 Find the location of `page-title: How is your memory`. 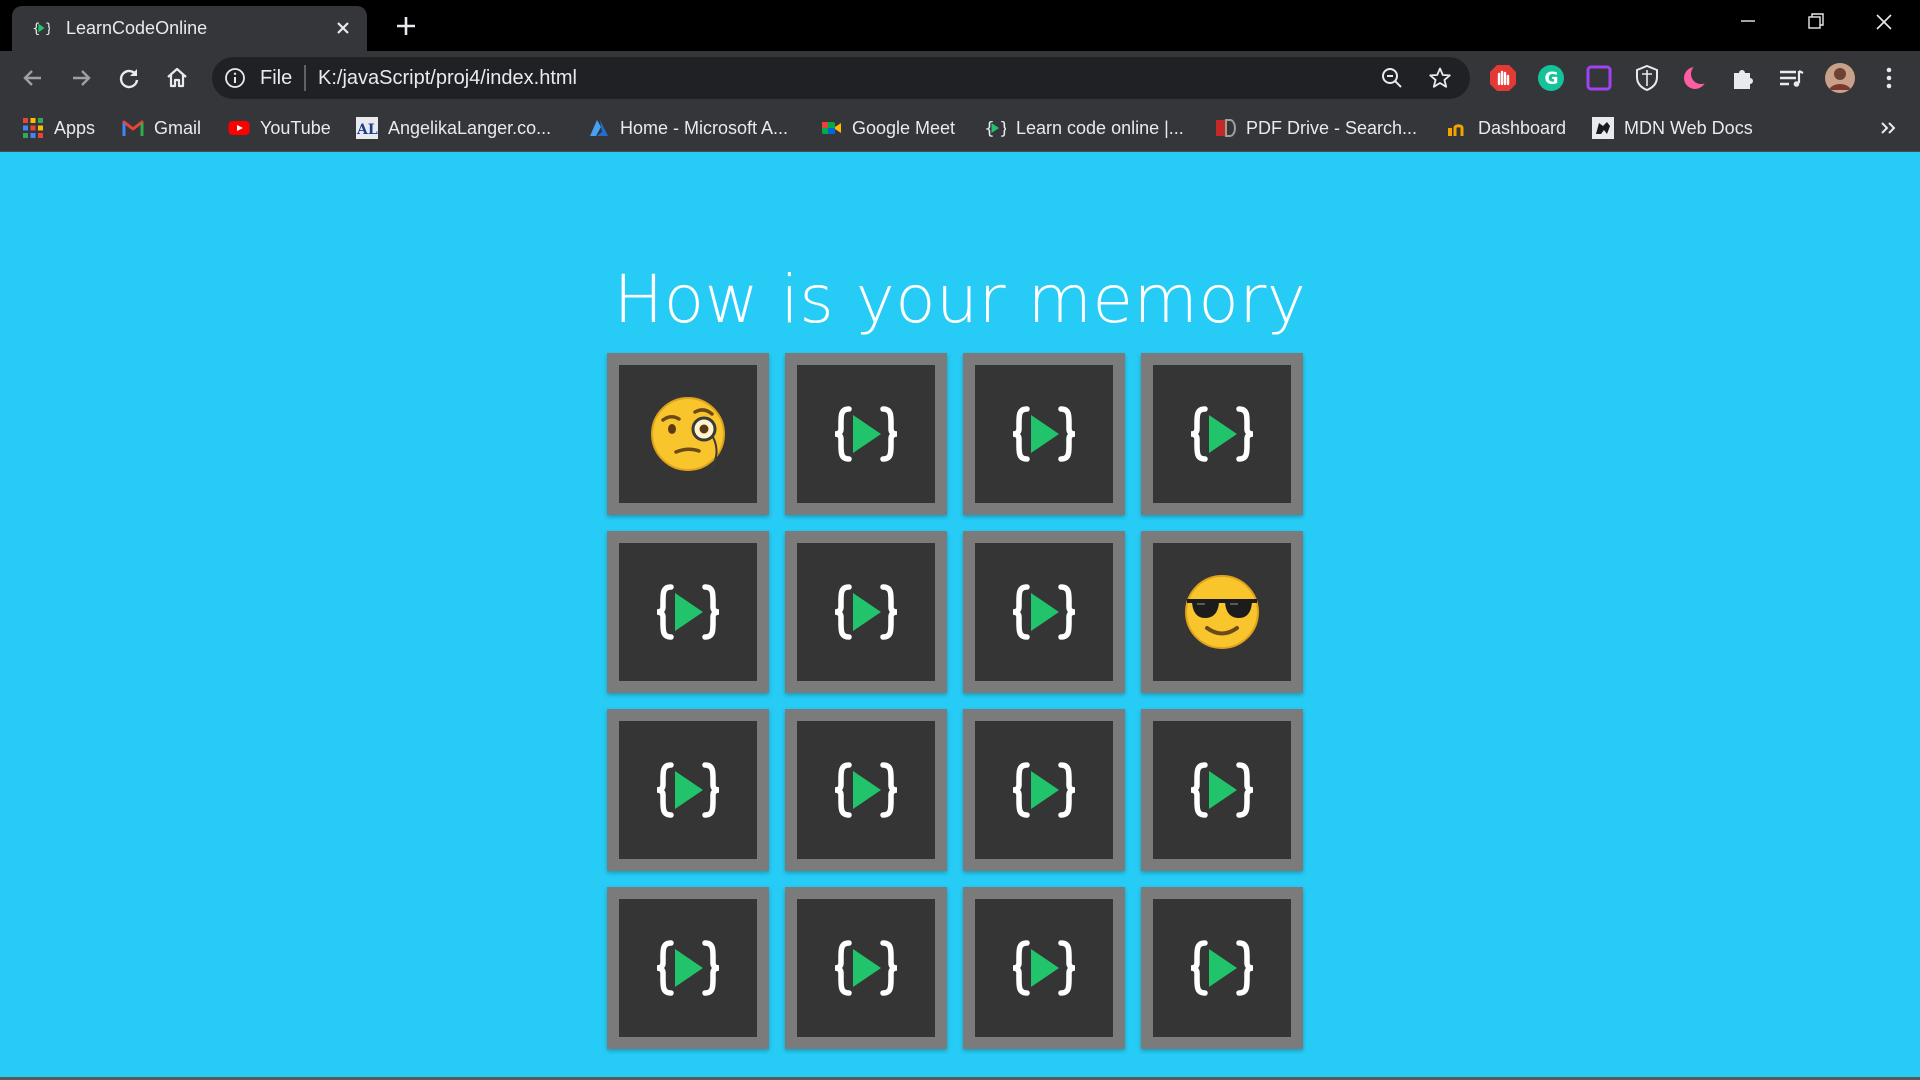

page-title: How is your memory is located at coordinates (960, 299).